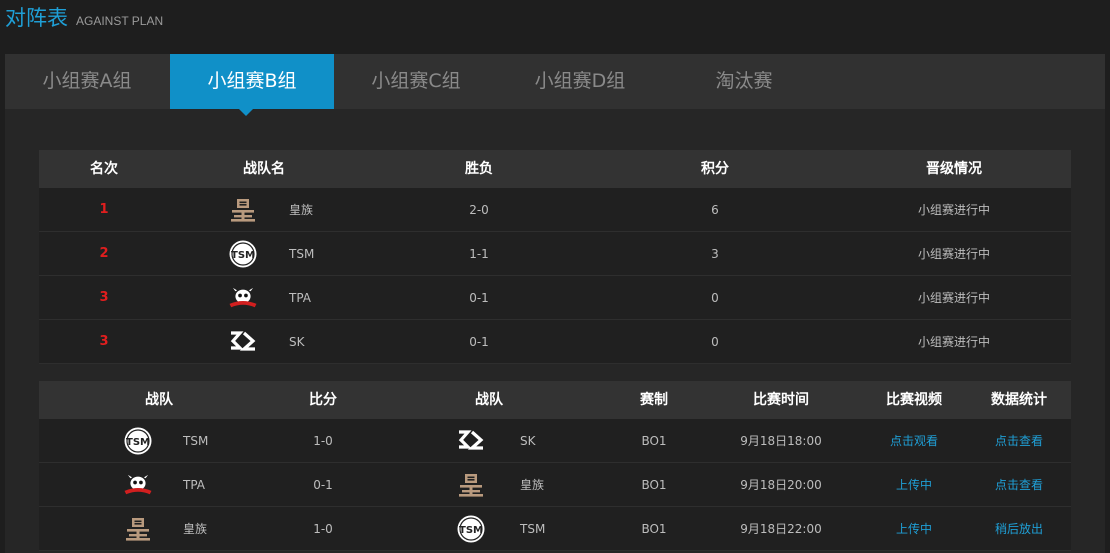 The image size is (1110, 553). I want to click on header-match-time: 比赛时间, so click(781, 400).